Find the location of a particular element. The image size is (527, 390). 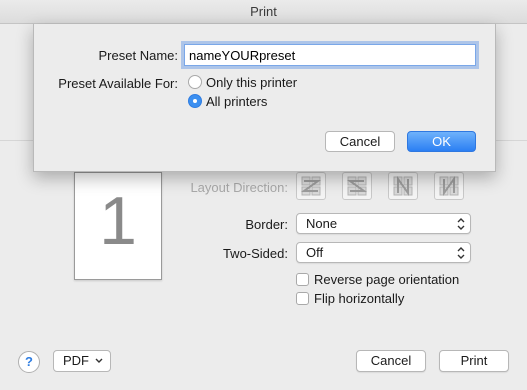

cancel-label: Cancel is located at coordinates (391, 360).